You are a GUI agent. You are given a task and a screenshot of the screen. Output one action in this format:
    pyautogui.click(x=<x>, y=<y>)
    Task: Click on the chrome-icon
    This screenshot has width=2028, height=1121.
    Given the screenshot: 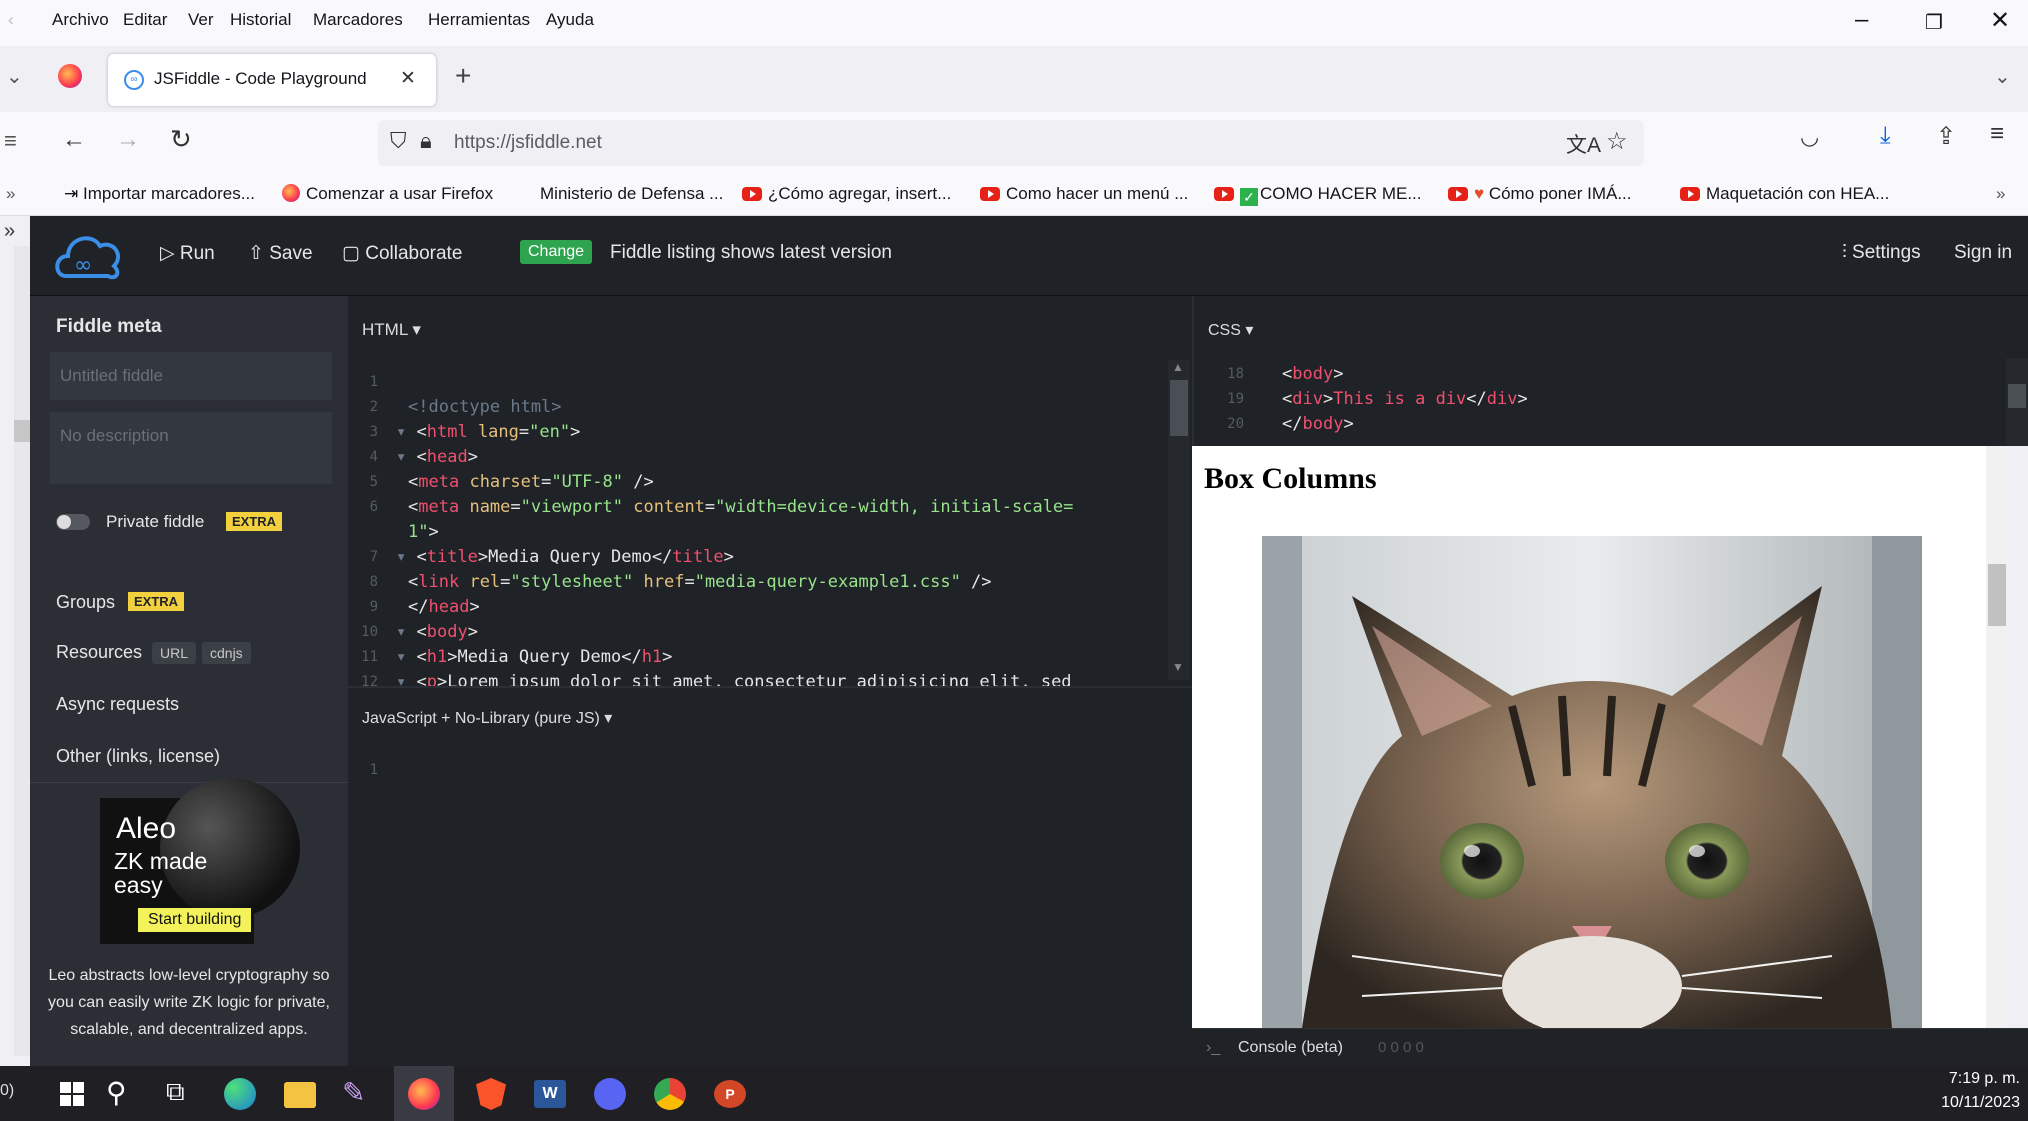 What is the action you would take?
    pyautogui.click(x=670, y=1094)
    